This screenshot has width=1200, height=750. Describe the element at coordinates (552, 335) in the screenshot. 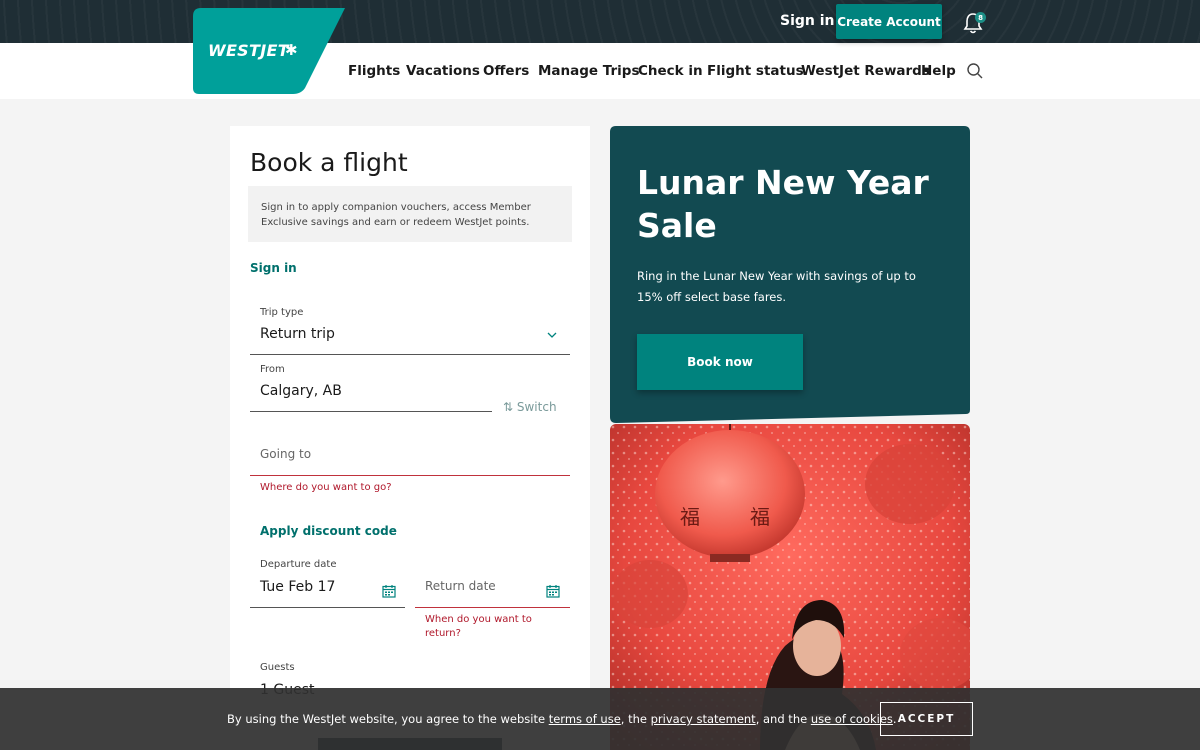

I see `chevron-down-icon` at that location.